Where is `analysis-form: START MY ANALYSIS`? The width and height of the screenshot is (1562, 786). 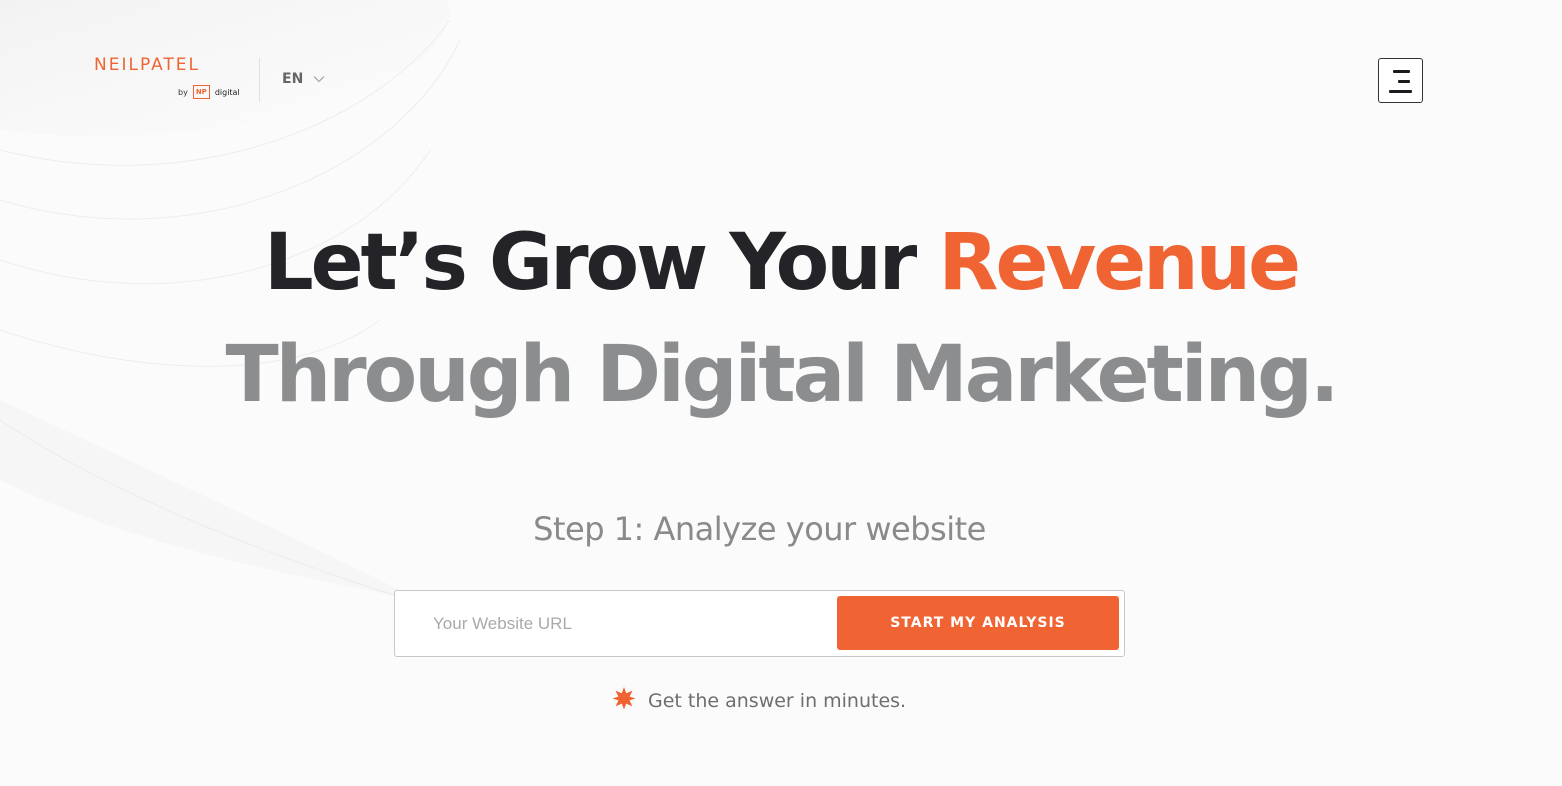 analysis-form: START MY ANALYSIS is located at coordinates (759, 623).